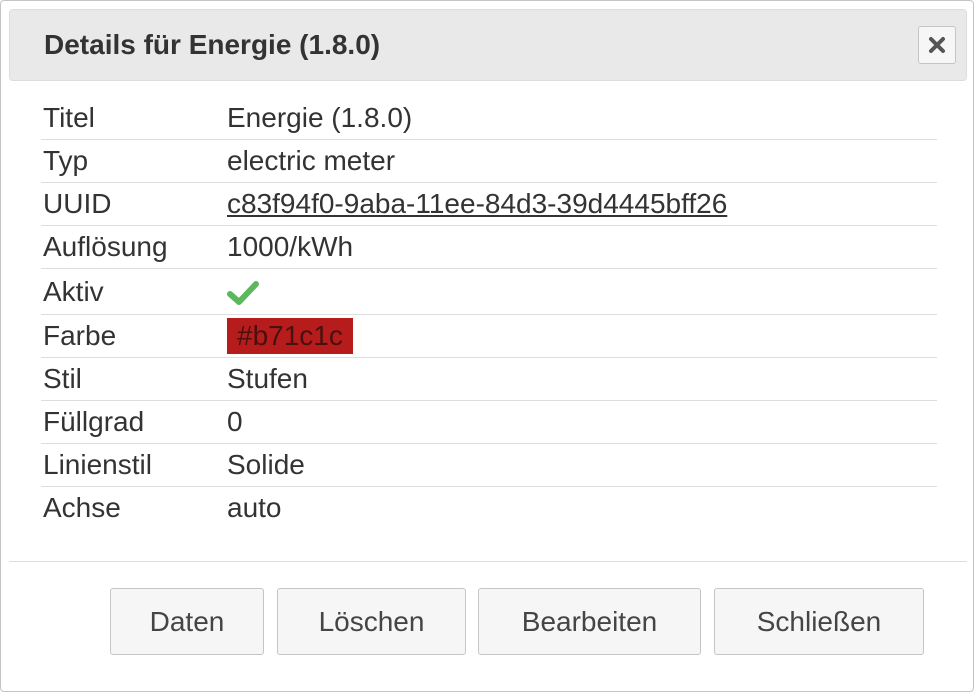  Describe the element at coordinates (581, 247) in the screenshot. I see `detail-value: 1000/kWh` at that location.